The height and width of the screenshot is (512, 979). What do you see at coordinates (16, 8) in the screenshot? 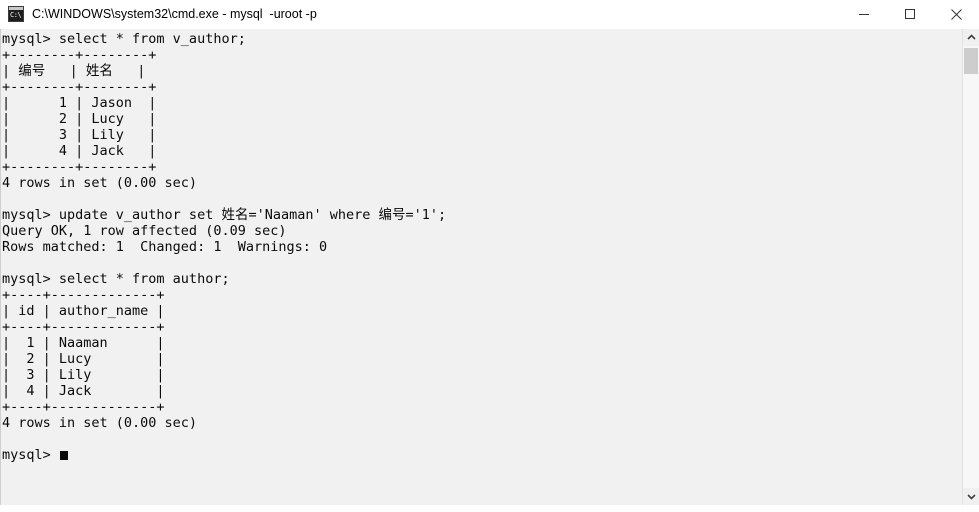
I see `cmd-icon-titlebar-stripe` at bounding box center [16, 8].